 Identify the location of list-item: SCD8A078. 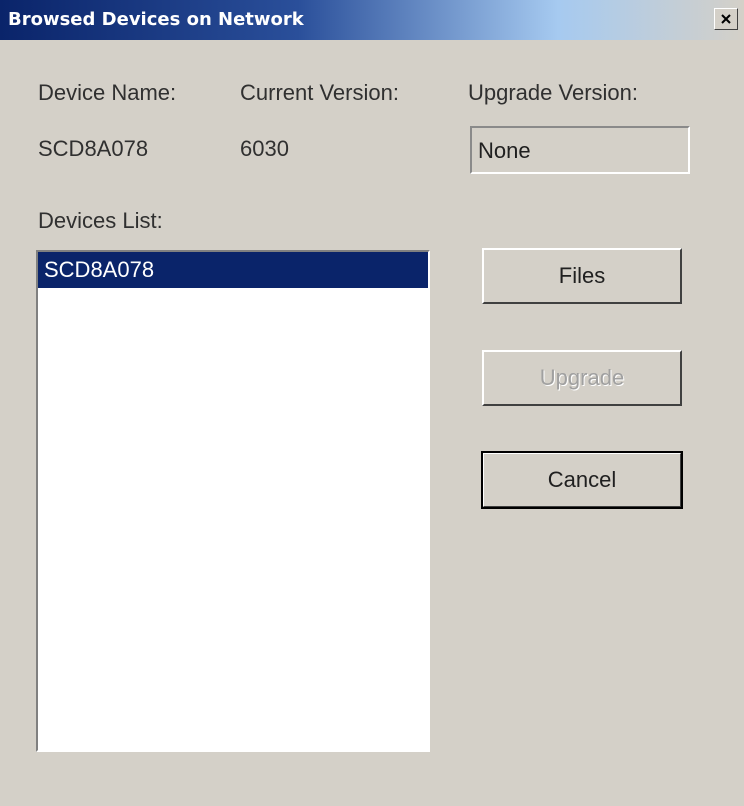
(233, 270).